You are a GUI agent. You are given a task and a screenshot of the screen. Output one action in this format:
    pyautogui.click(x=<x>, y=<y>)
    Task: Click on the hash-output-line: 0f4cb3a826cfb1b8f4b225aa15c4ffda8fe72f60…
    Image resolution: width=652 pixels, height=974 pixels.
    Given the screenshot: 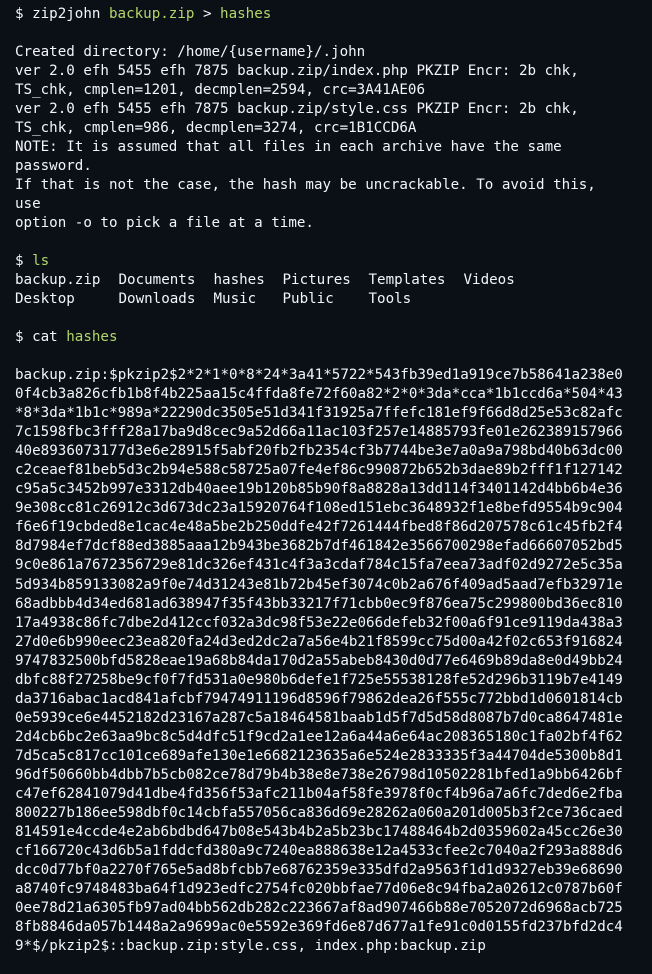 What is the action you would take?
    pyautogui.click(x=319, y=394)
    